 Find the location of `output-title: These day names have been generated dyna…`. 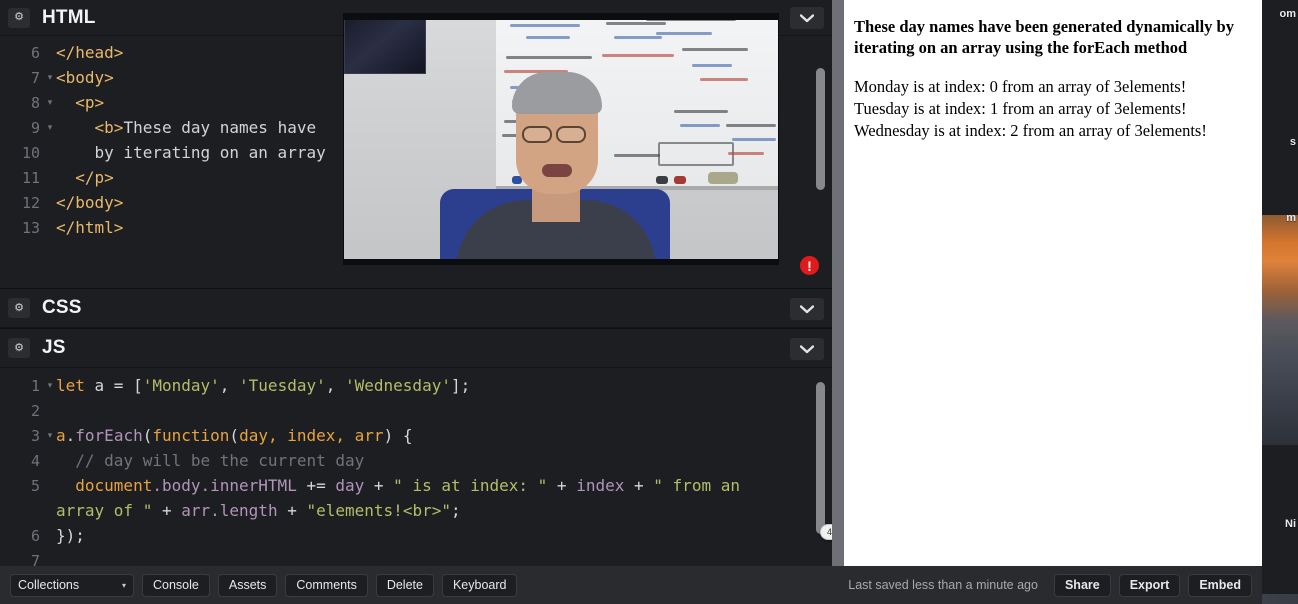

output-title: These day names have been generated dyna… is located at coordinates (1044, 37).